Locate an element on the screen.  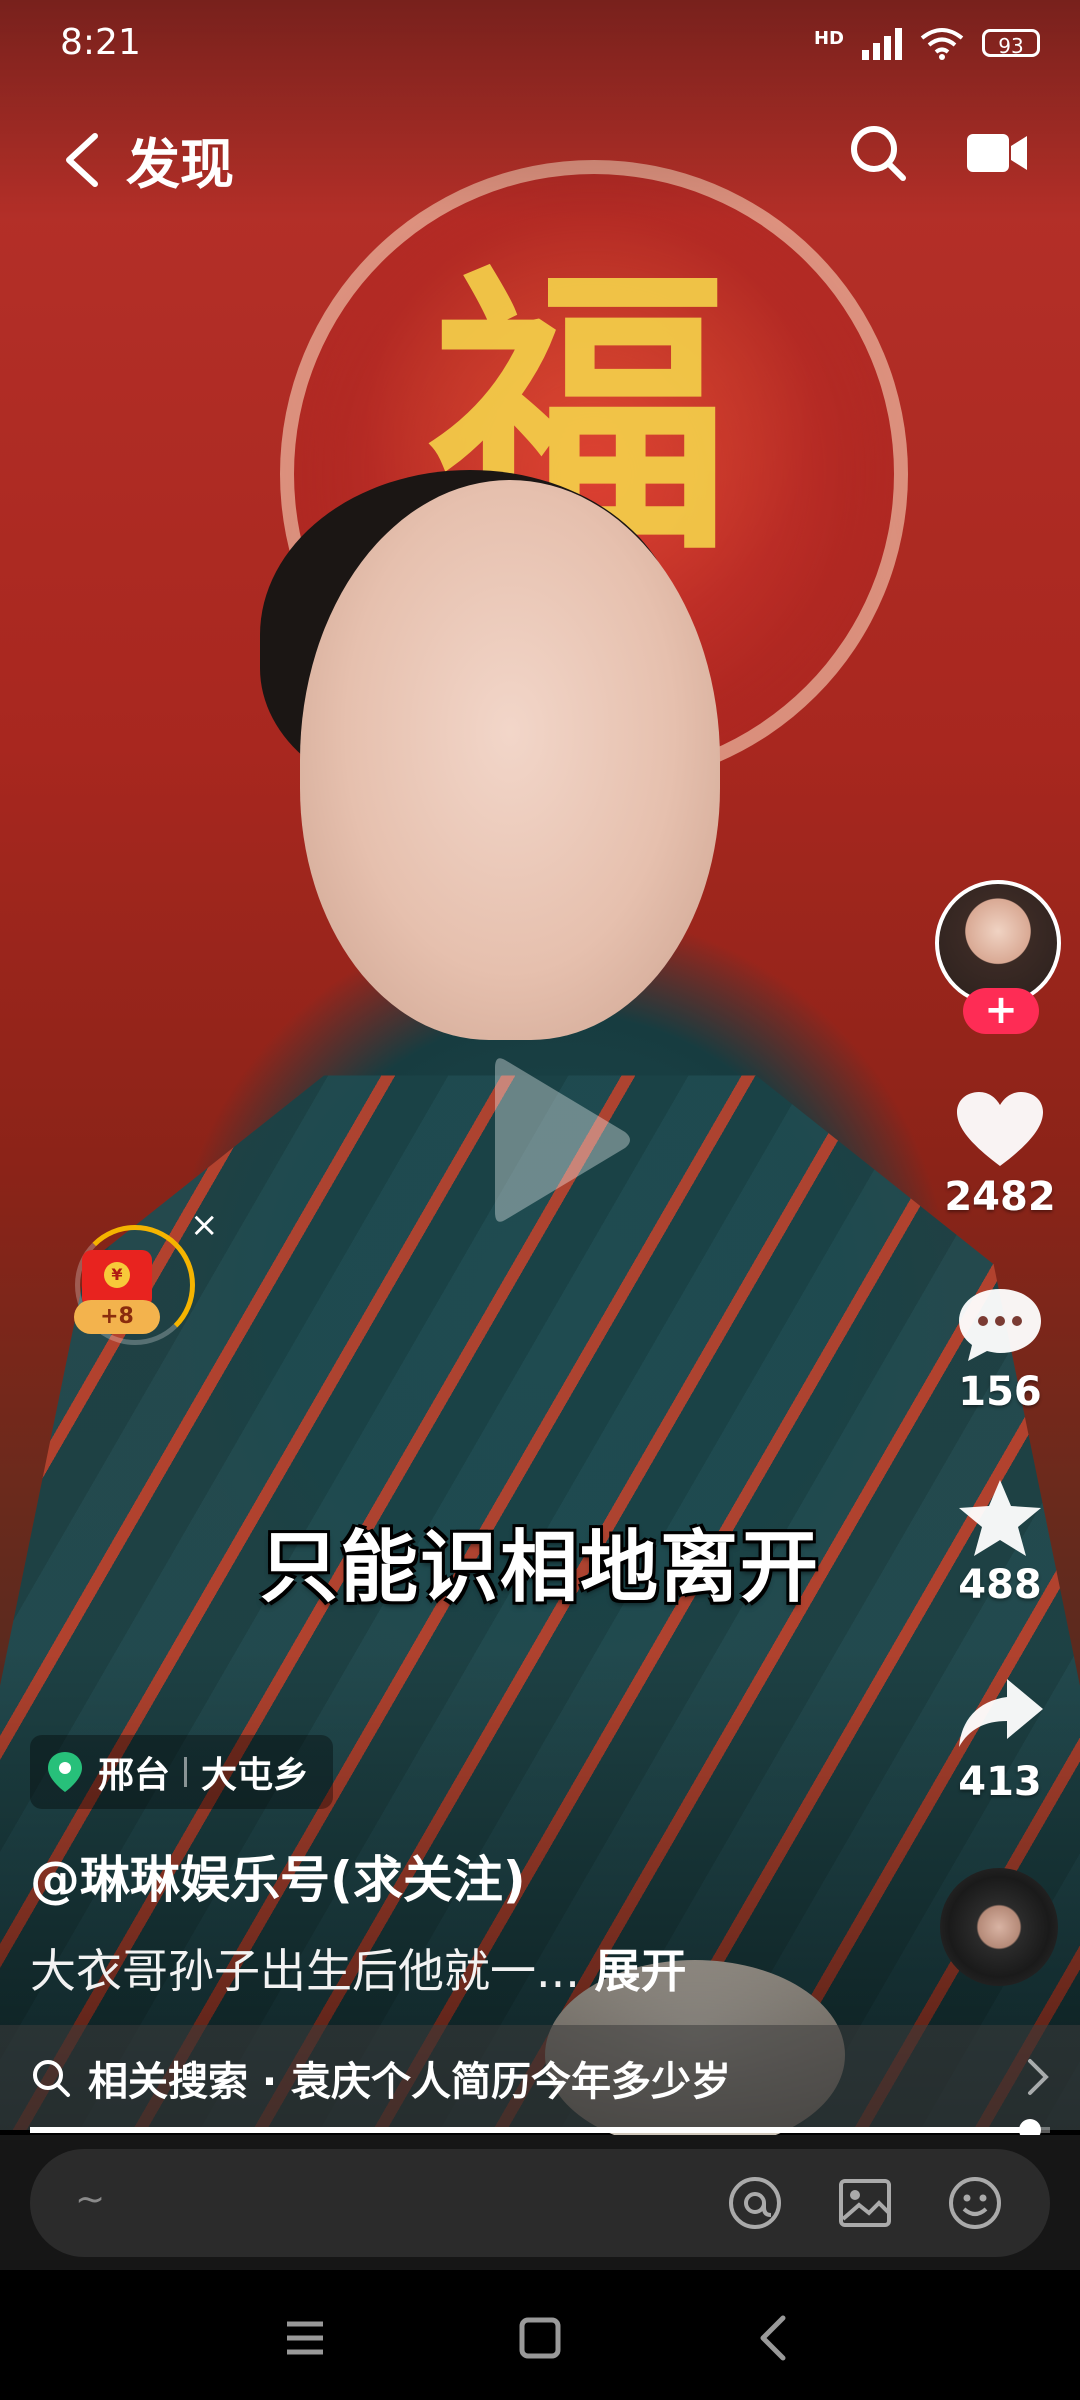
location-divider is located at coordinates (186, 1772).